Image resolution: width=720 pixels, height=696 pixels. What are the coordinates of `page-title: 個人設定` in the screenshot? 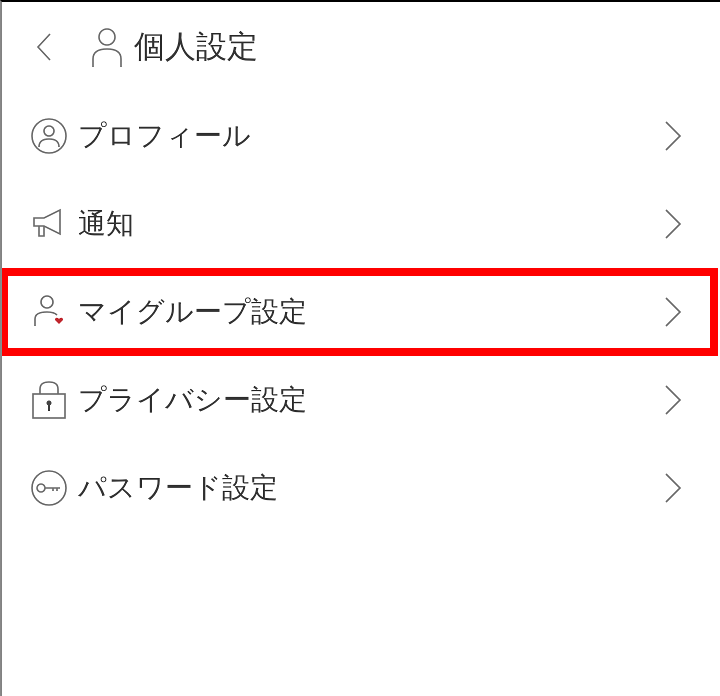 It's located at (196, 47).